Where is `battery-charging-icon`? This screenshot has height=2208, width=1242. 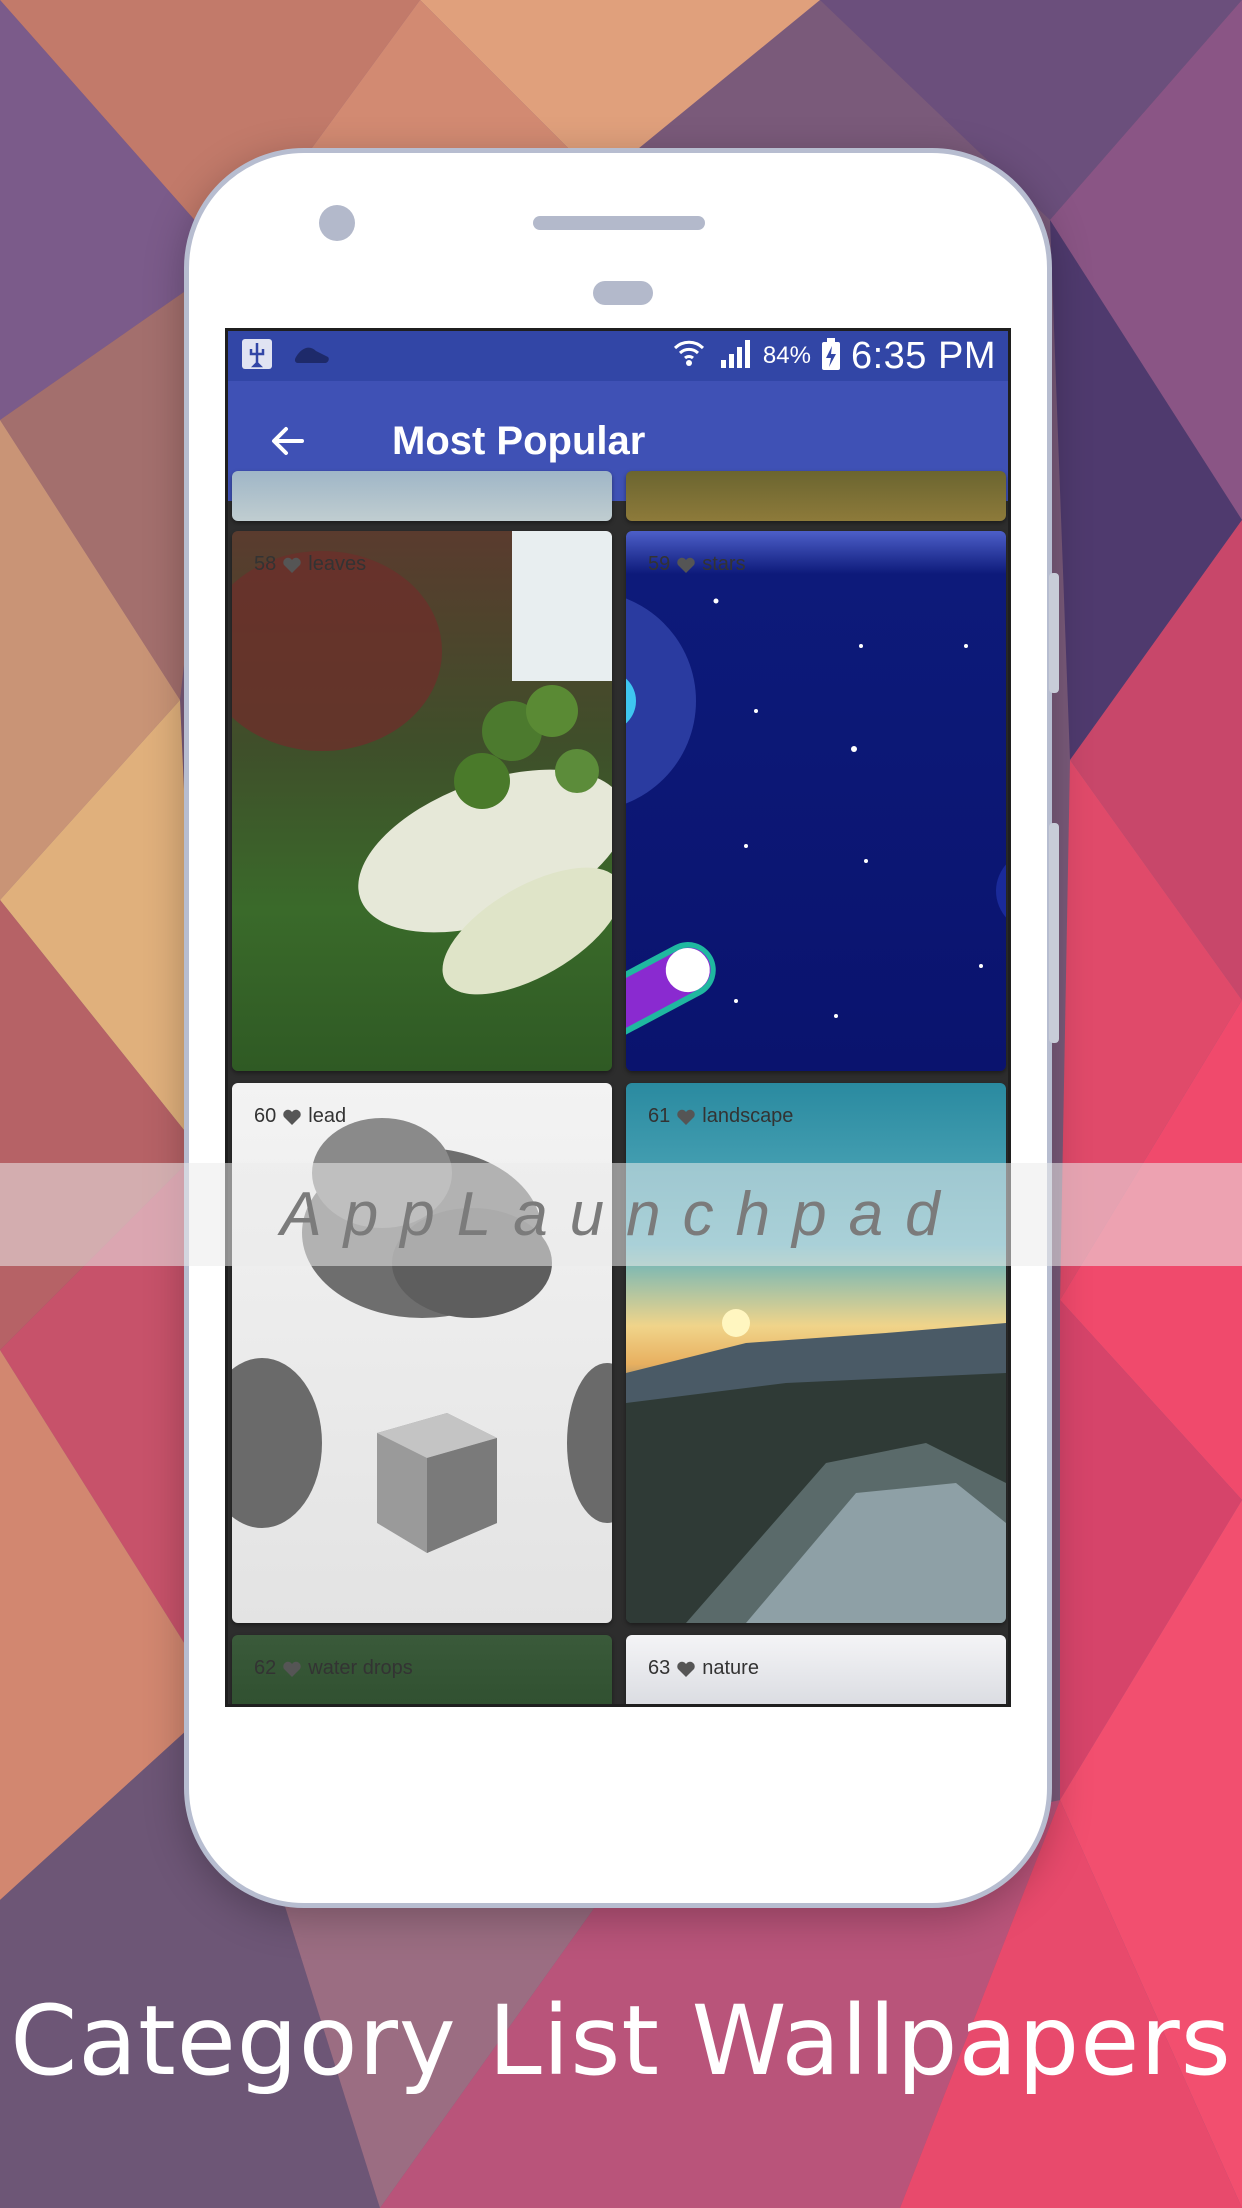 battery-charging-icon is located at coordinates (831, 356).